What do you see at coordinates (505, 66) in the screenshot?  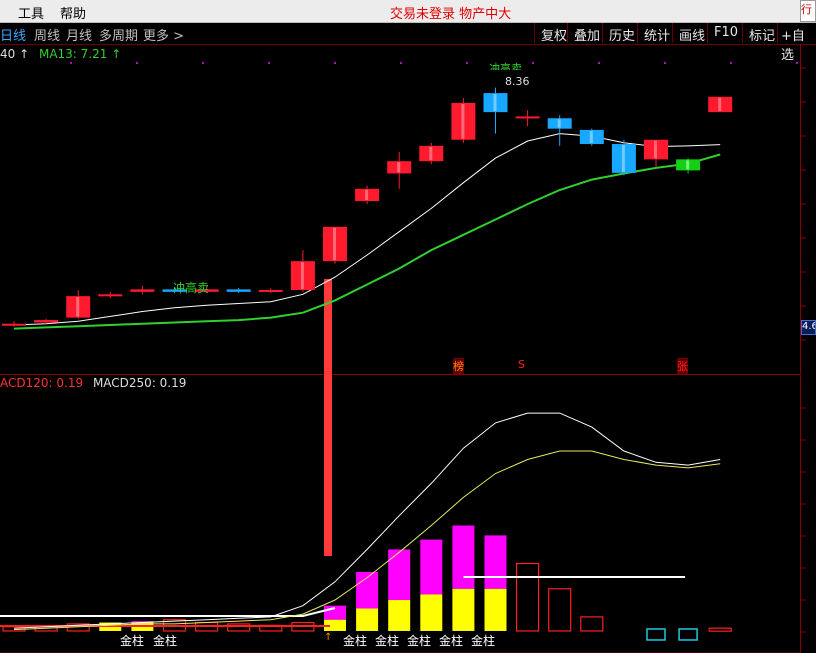 I see `chonggao-top-annotation: 冲高卖` at bounding box center [505, 66].